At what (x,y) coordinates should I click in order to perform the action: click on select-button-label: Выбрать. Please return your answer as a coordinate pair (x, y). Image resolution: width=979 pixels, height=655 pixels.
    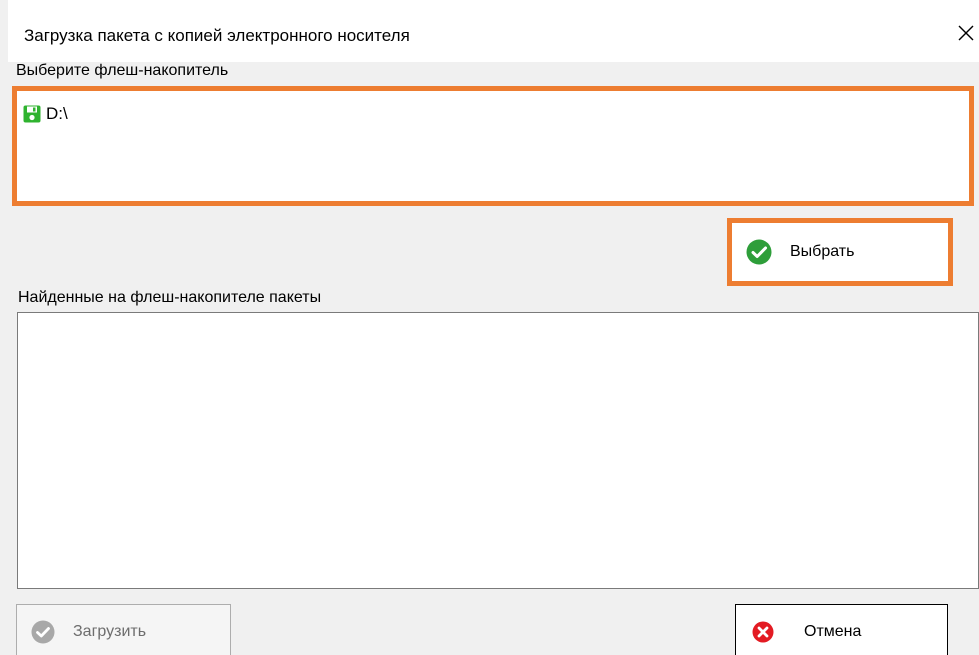
    Looking at the image, I should click on (822, 251).